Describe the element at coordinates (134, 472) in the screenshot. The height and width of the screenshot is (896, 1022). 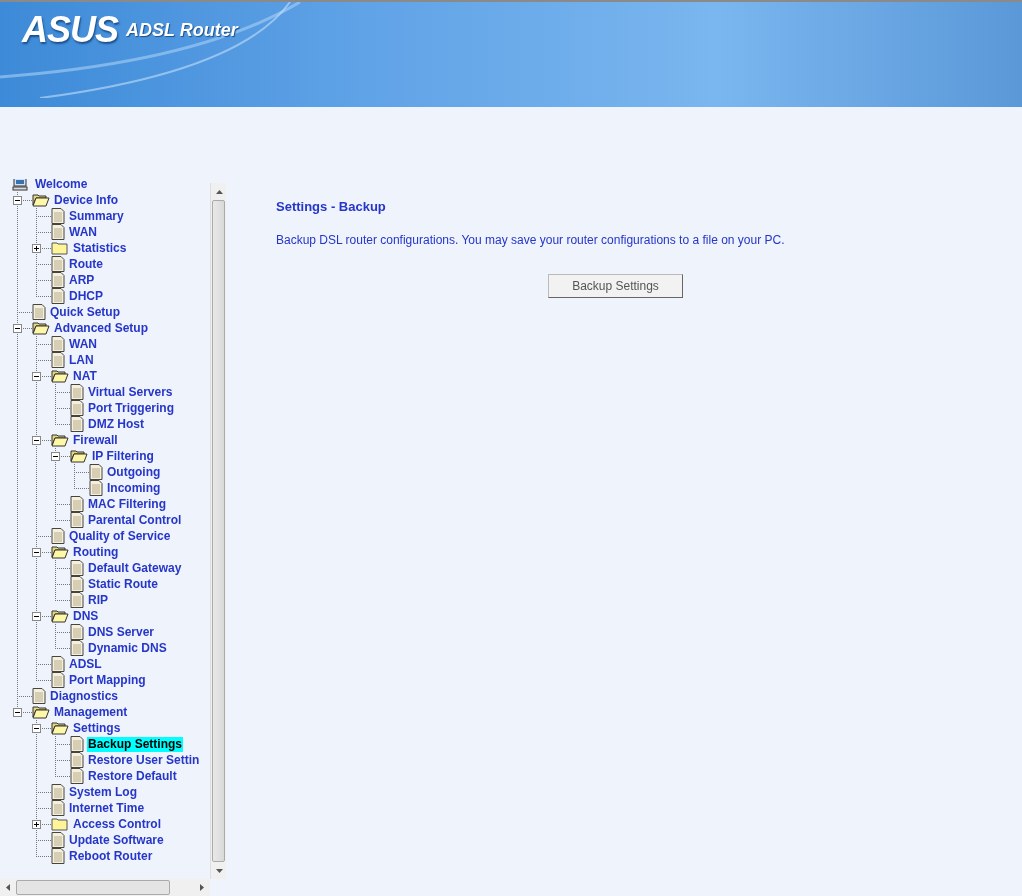
I see `tree-item: Outgoing` at that location.